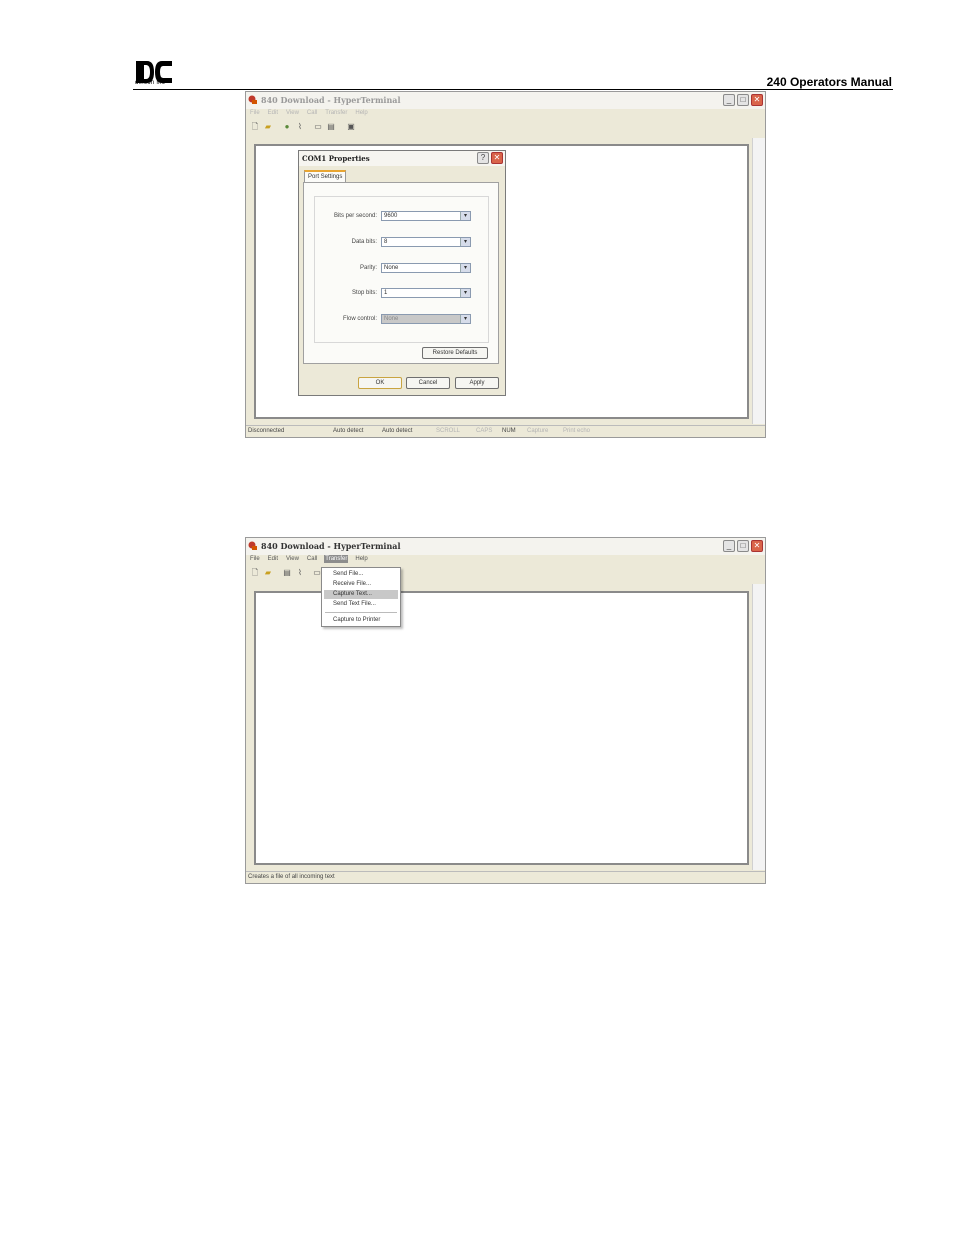 This screenshot has height=1235, width=954. I want to click on status-scroll: SCROLL, so click(448, 431).